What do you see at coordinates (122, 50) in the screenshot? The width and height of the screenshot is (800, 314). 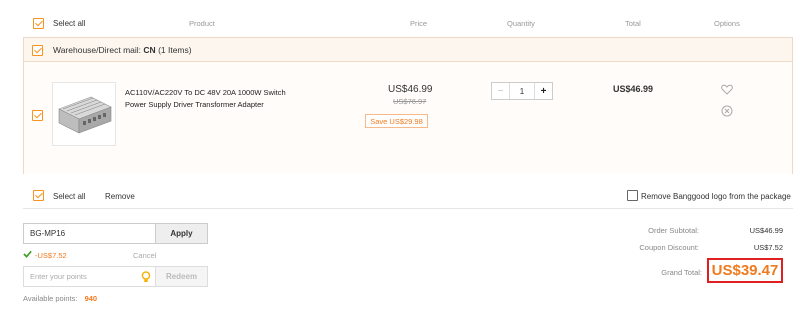 I see `warehouse-label: Warehouse/Direct mail: CN (1 Items)` at bounding box center [122, 50].